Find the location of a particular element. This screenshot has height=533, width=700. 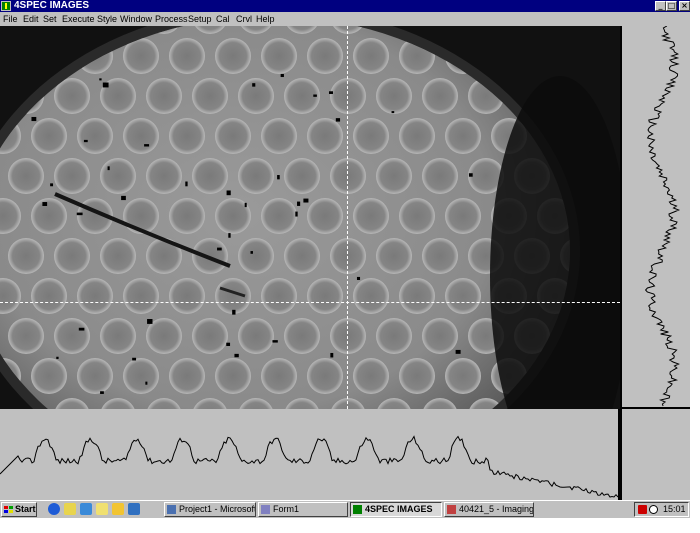

task-label: Form1 is located at coordinates (286, 509).